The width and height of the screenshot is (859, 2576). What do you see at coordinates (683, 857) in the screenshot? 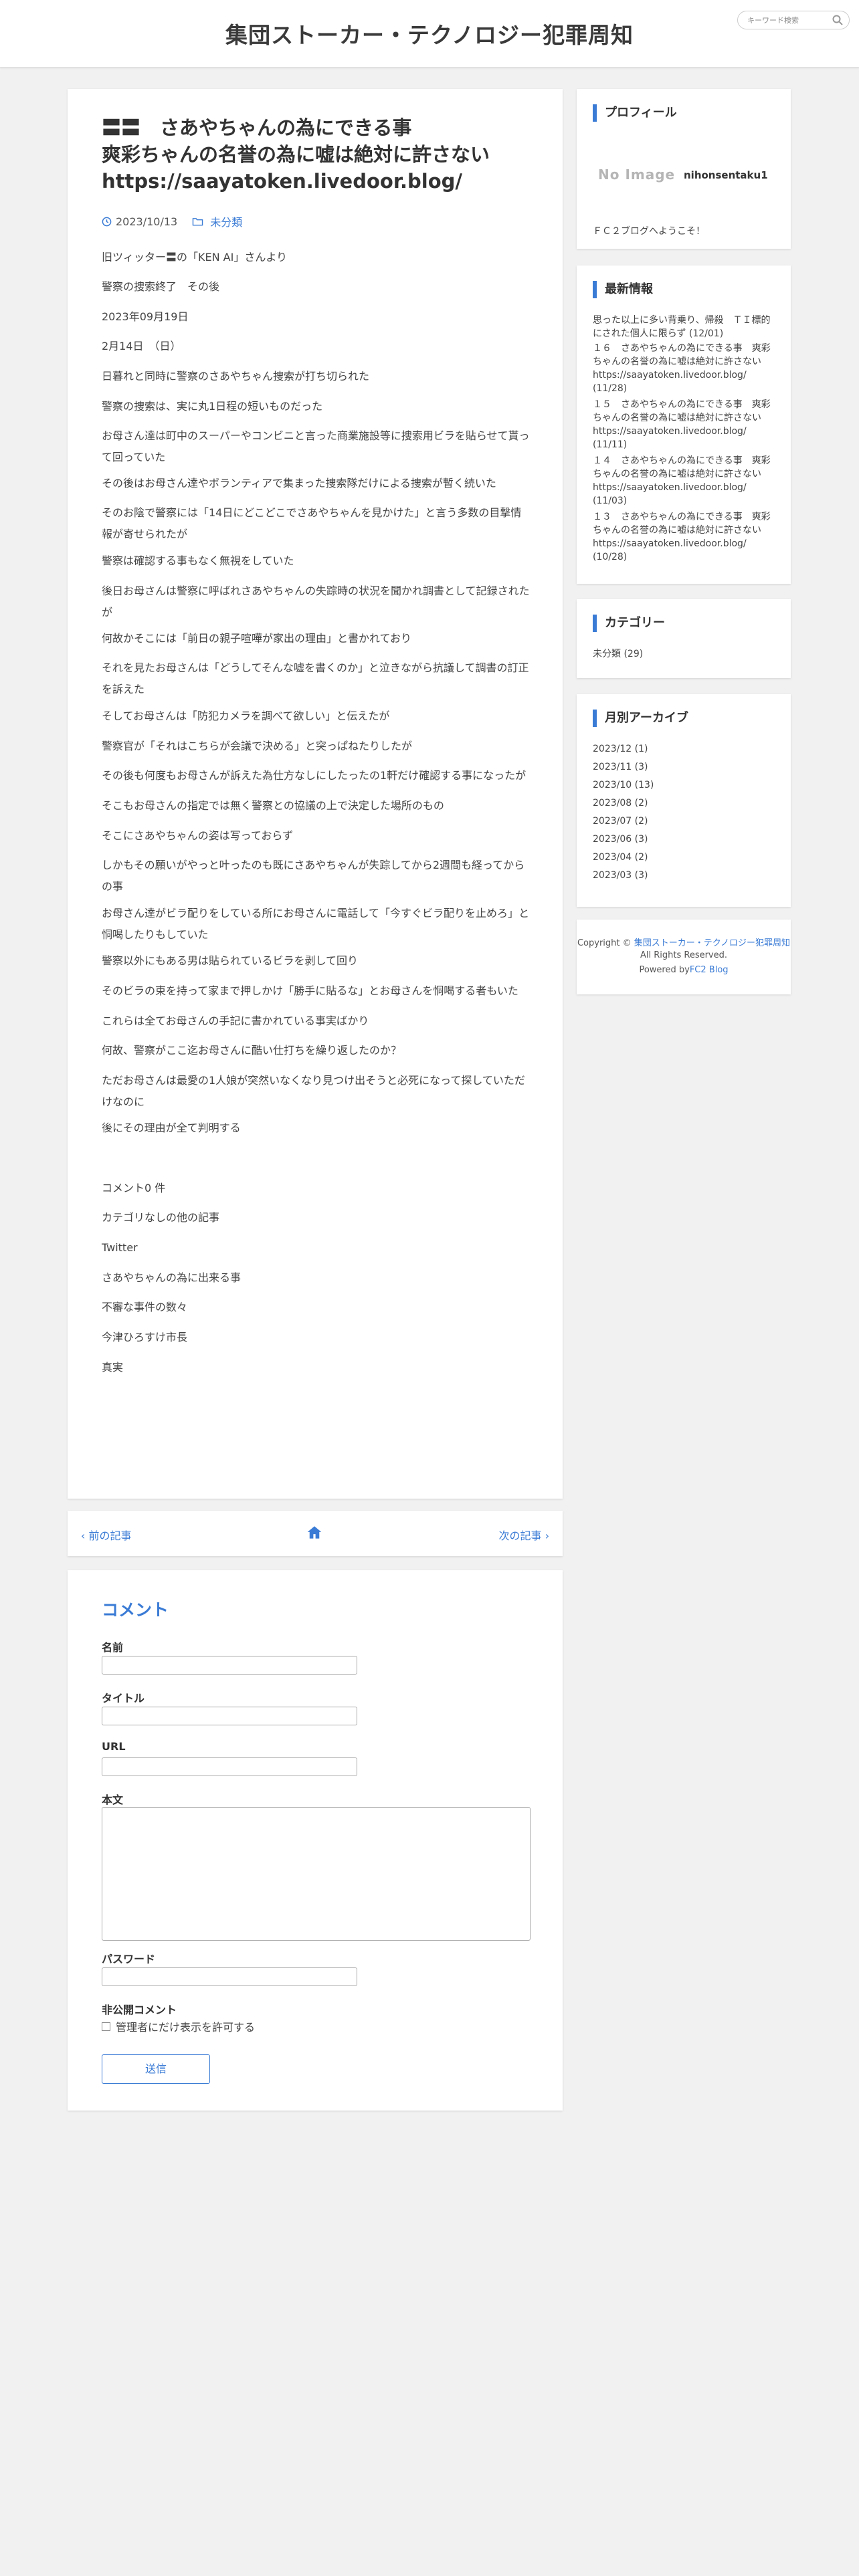
I see `archive-item: 2023/04 (2)` at bounding box center [683, 857].